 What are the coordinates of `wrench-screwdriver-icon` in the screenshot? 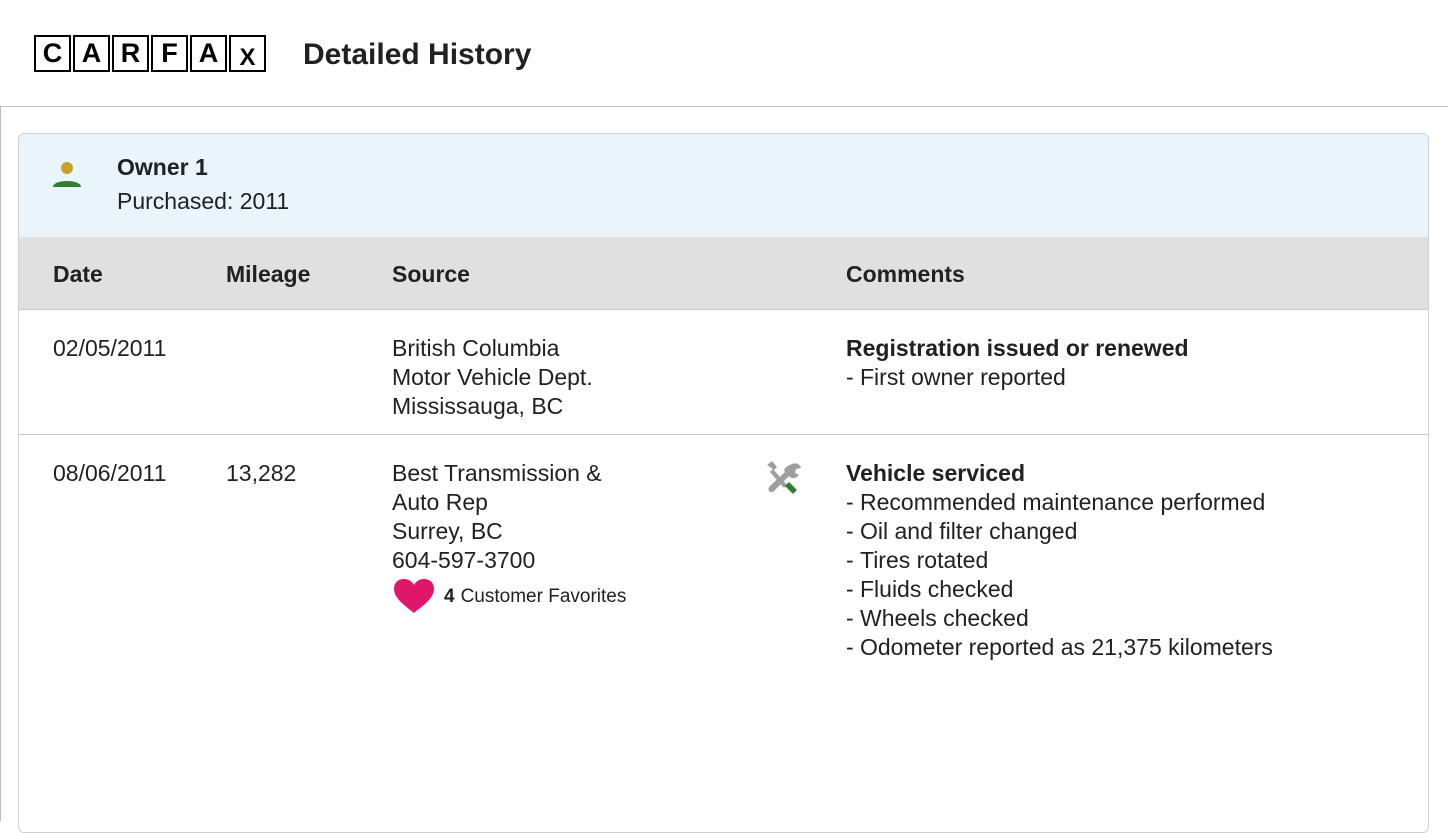 It's located at (784, 477).